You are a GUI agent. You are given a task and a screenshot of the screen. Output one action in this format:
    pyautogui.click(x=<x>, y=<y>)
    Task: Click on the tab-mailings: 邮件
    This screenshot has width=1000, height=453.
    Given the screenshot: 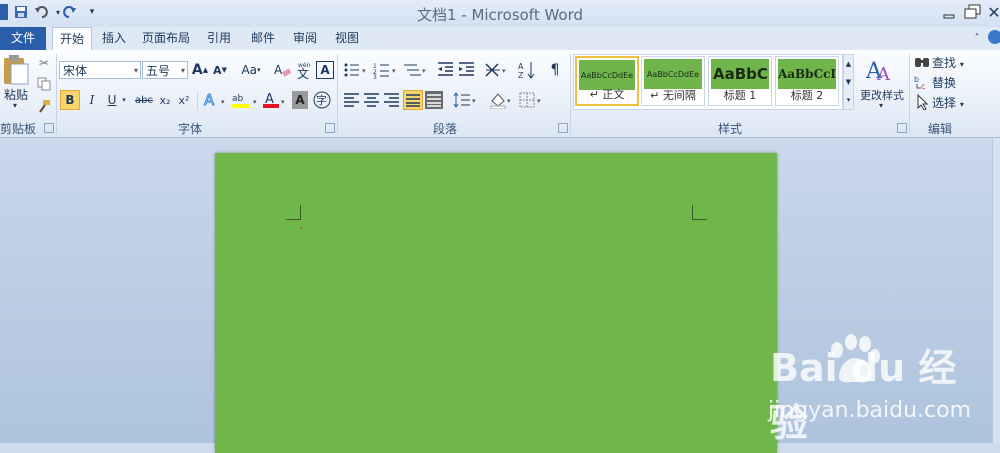 What is the action you would take?
    pyautogui.click(x=263, y=38)
    